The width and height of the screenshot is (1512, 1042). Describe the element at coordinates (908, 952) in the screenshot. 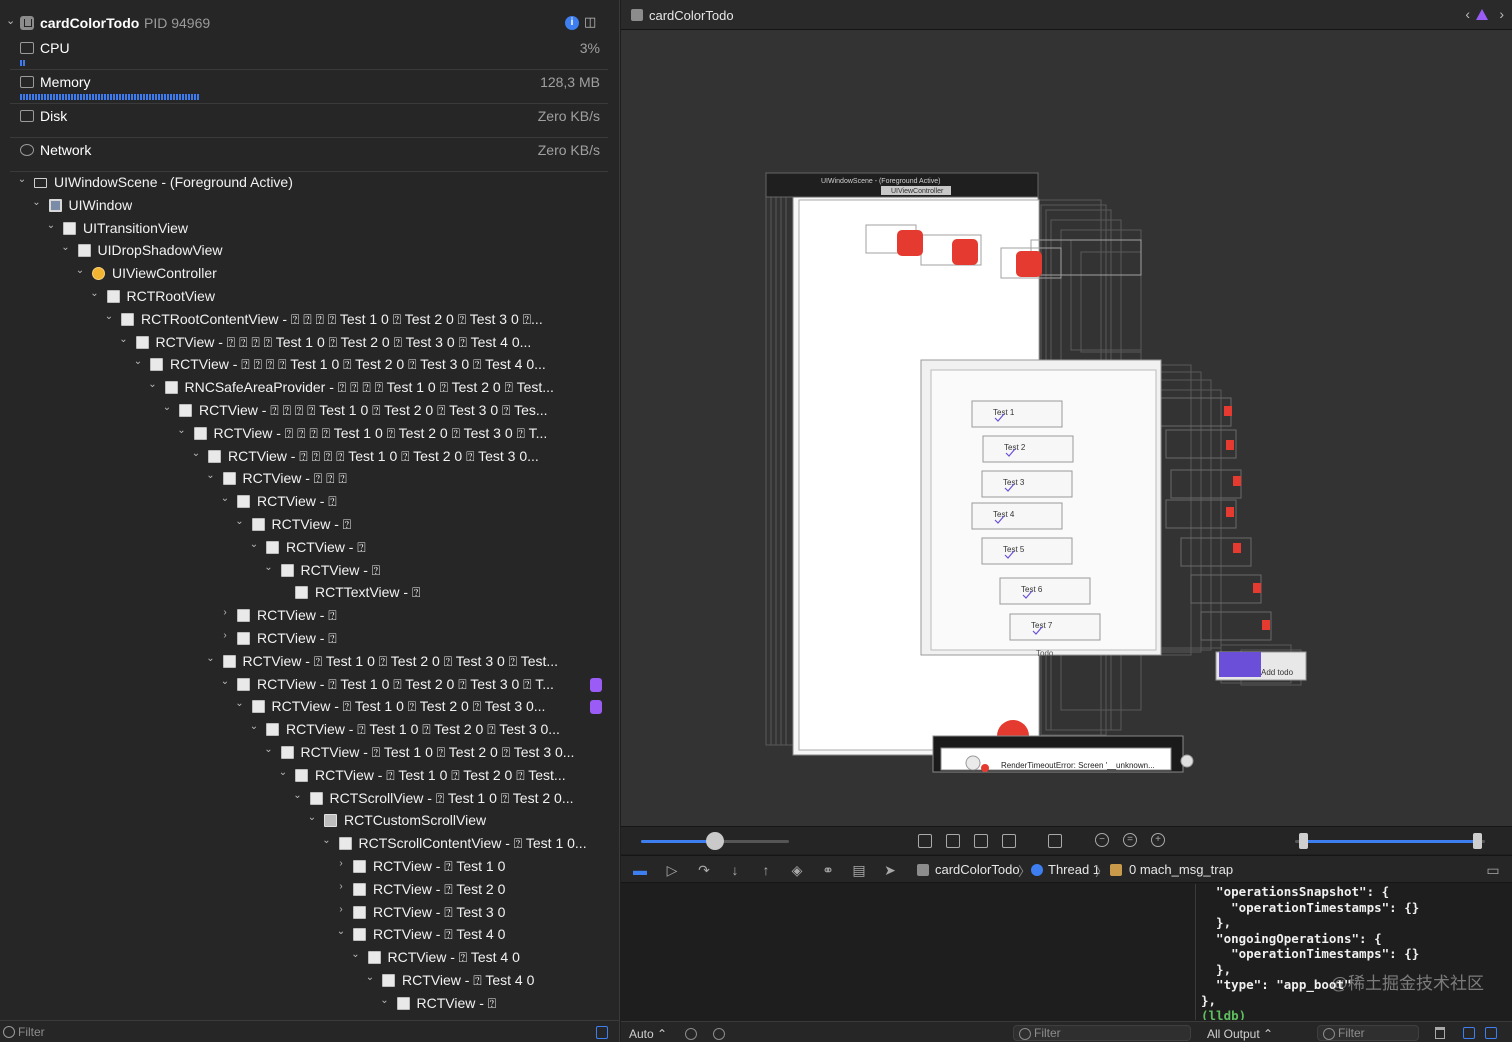

I see `variables-view` at that location.